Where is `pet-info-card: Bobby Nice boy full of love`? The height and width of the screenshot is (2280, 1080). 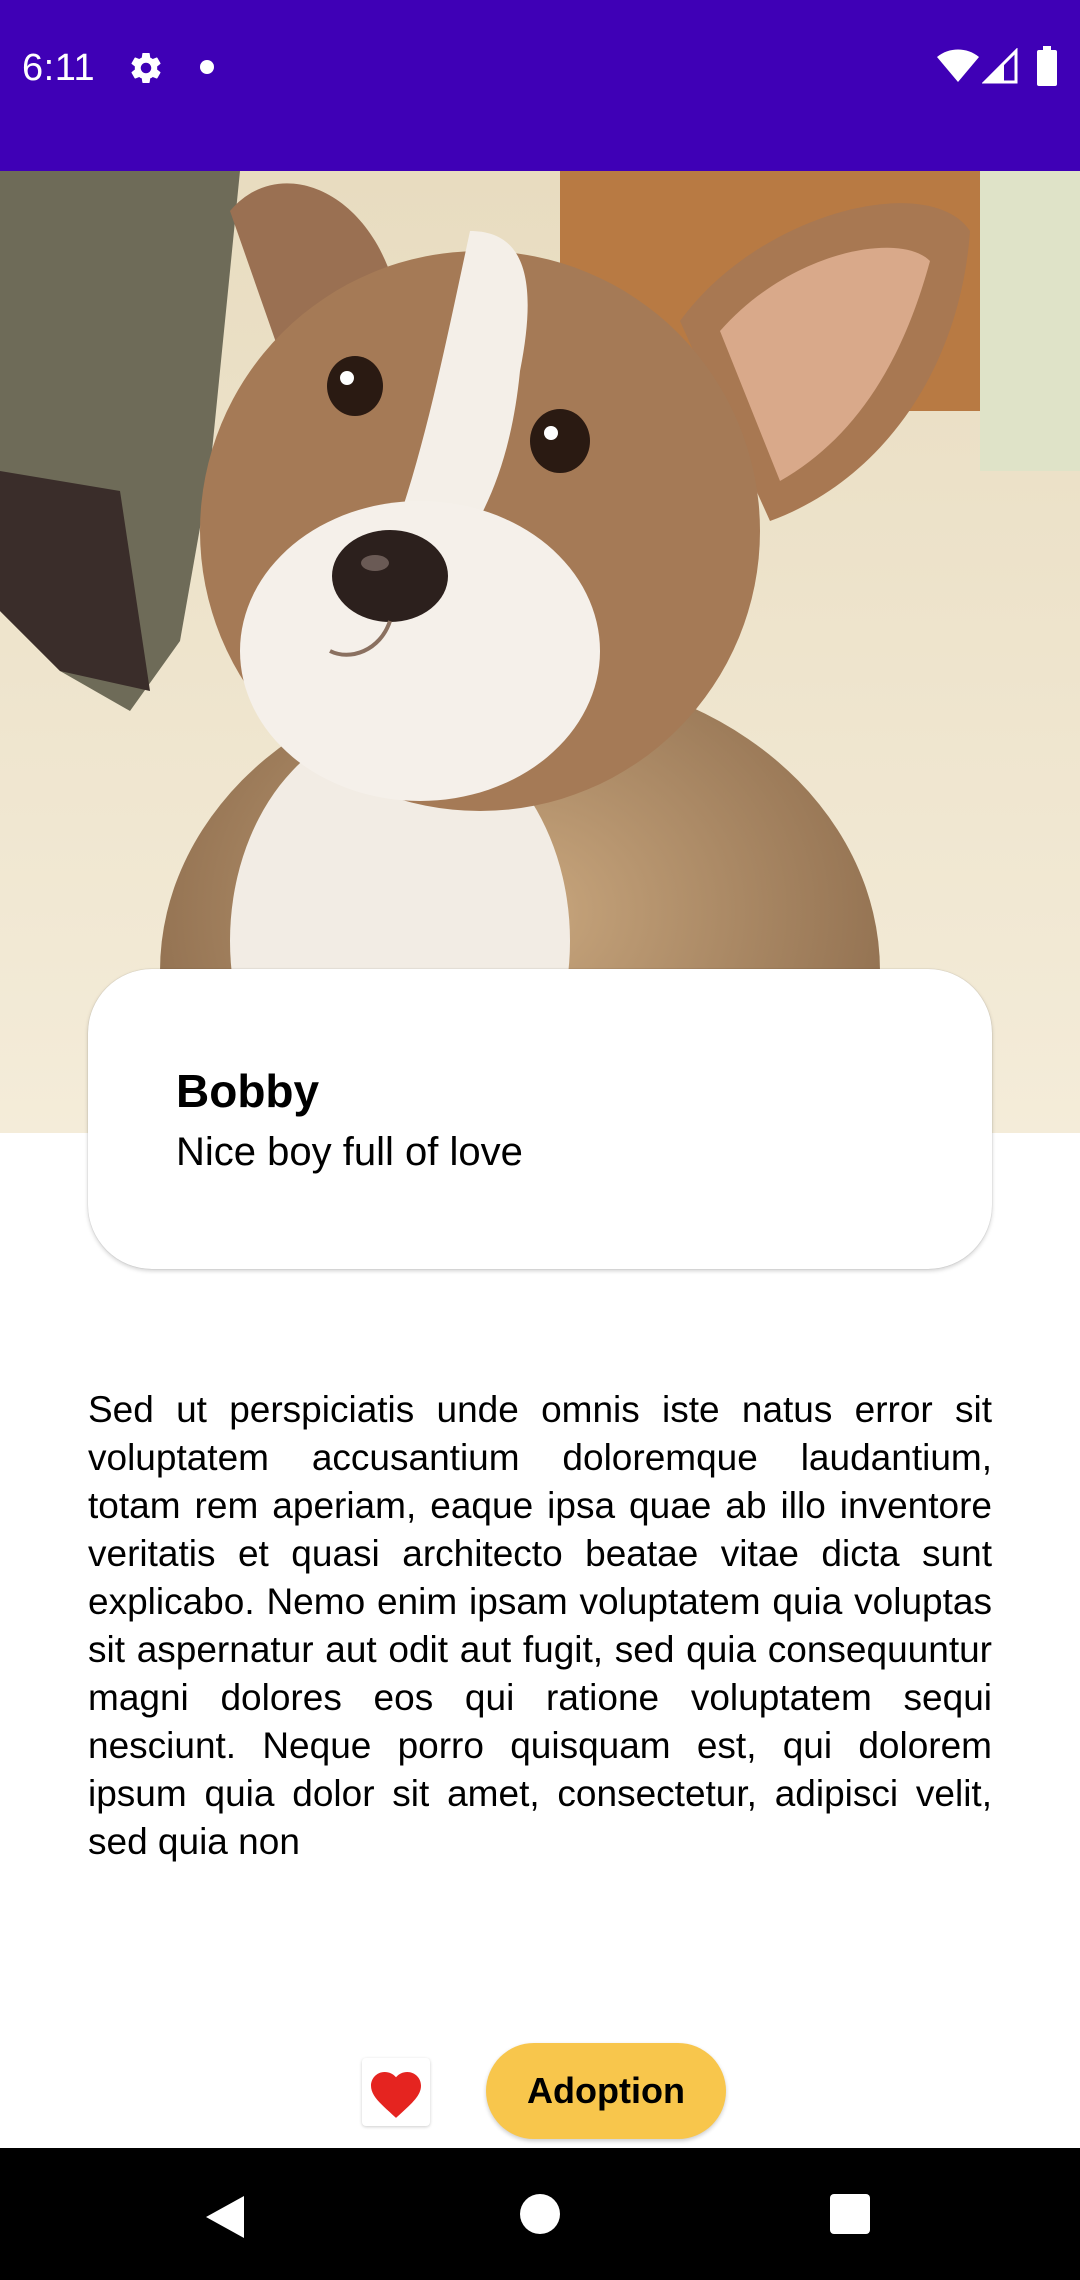
pet-info-card: Bobby Nice boy full of love is located at coordinates (540, 1119).